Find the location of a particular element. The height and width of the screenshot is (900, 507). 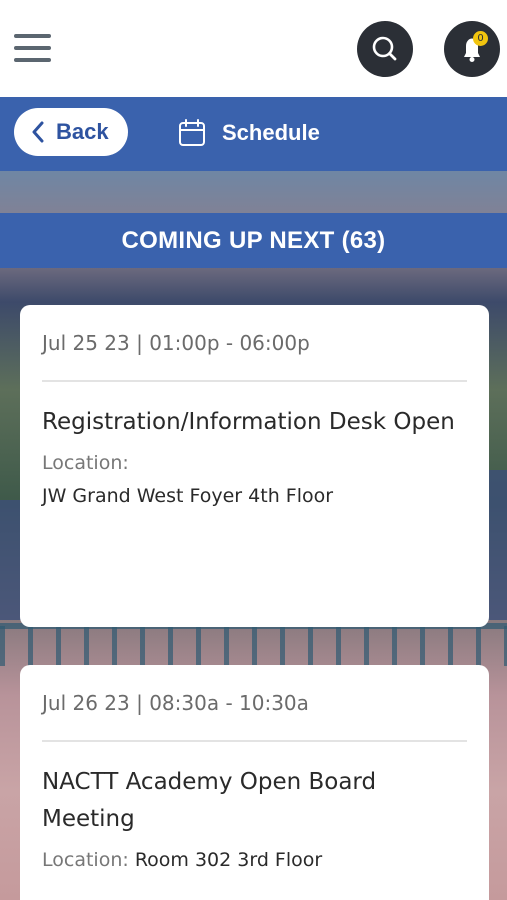

event-location: JW Grand West Foyer 4th Floor is located at coordinates (188, 496).